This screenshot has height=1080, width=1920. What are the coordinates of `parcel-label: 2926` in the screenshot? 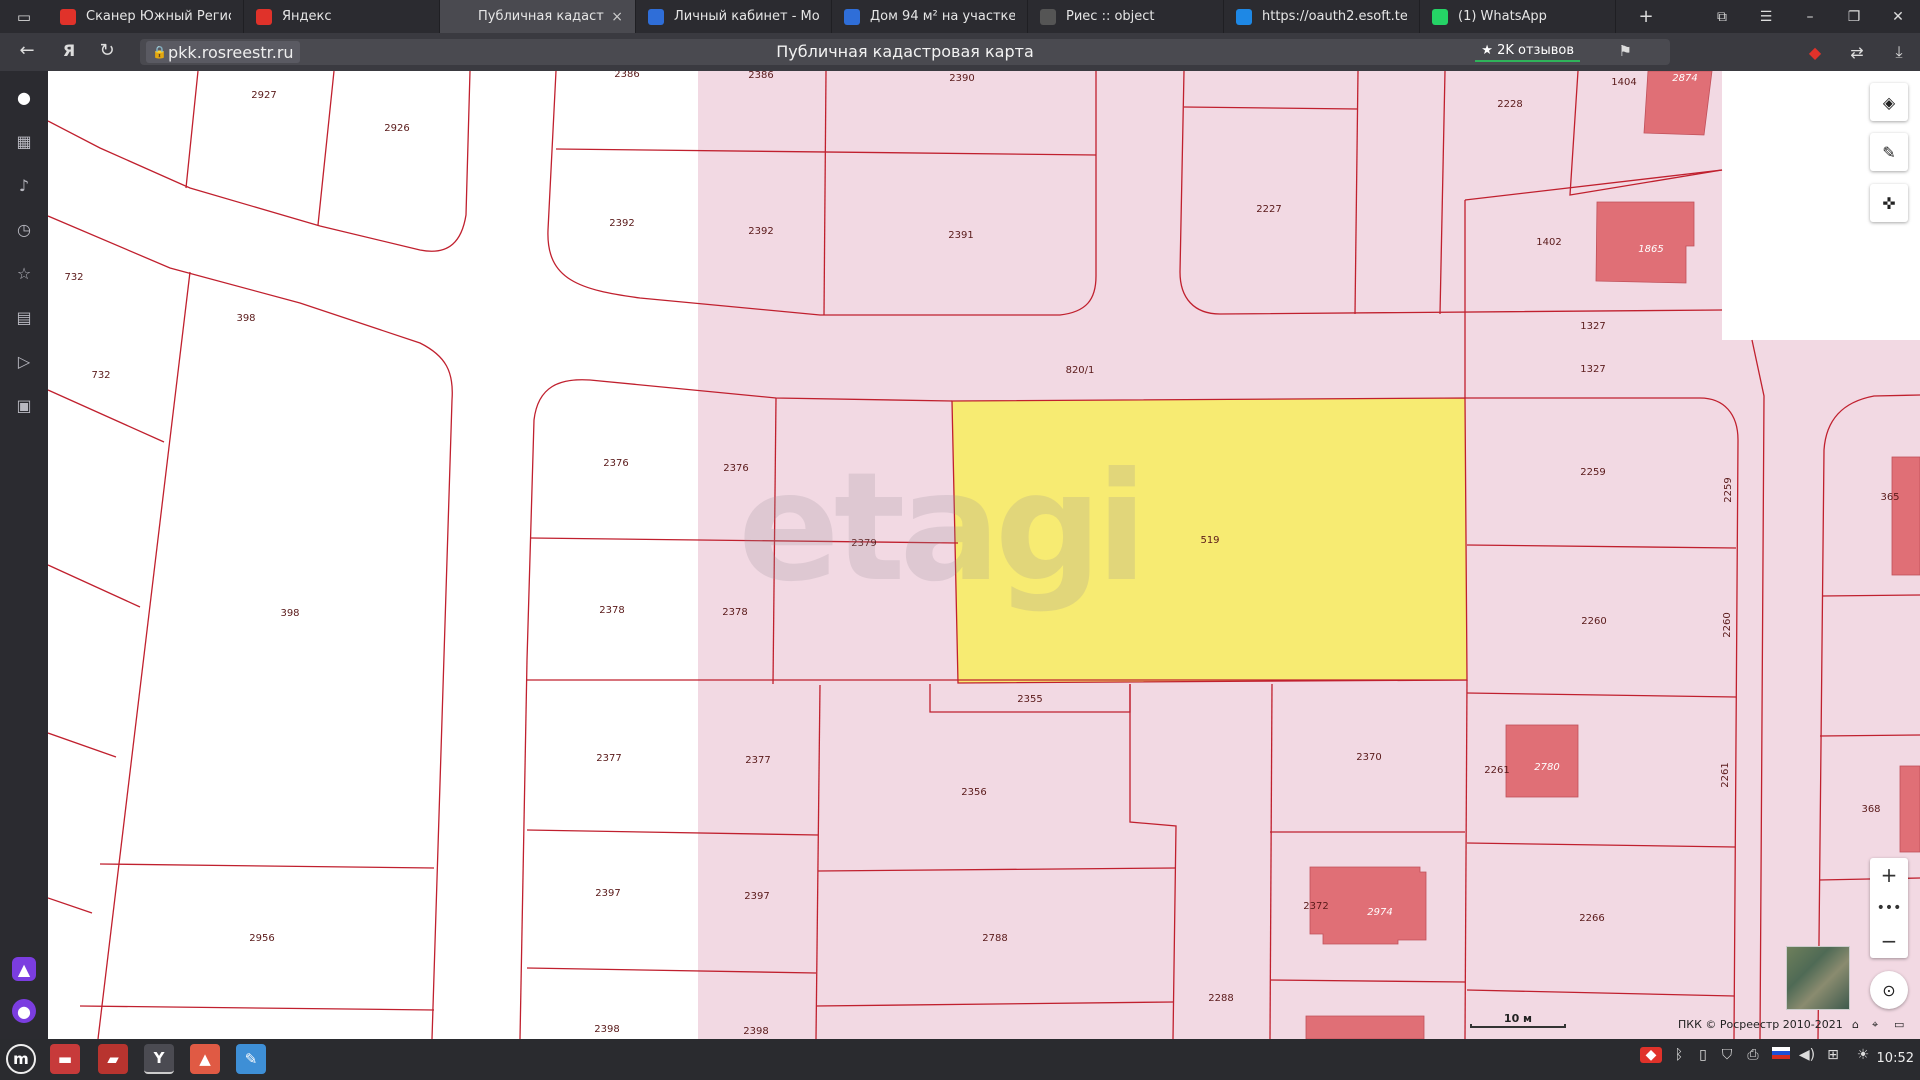 It's located at (396, 128).